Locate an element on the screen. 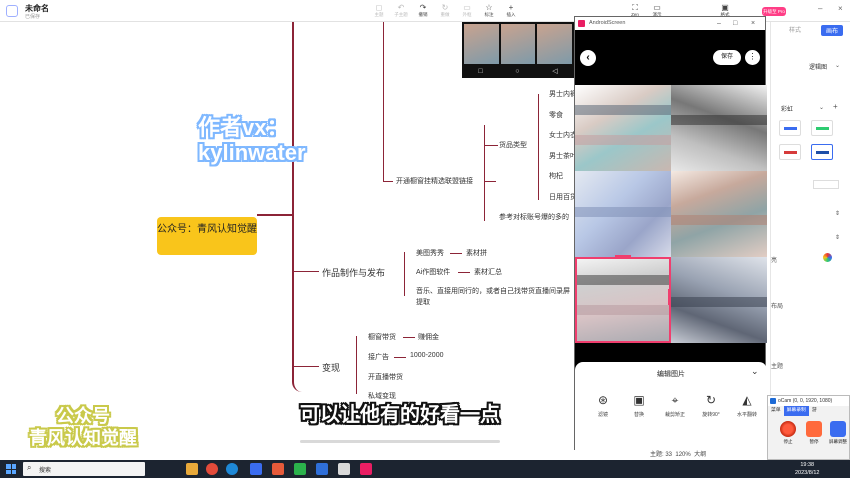  zoom-level: 120% is located at coordinates (682, 455).